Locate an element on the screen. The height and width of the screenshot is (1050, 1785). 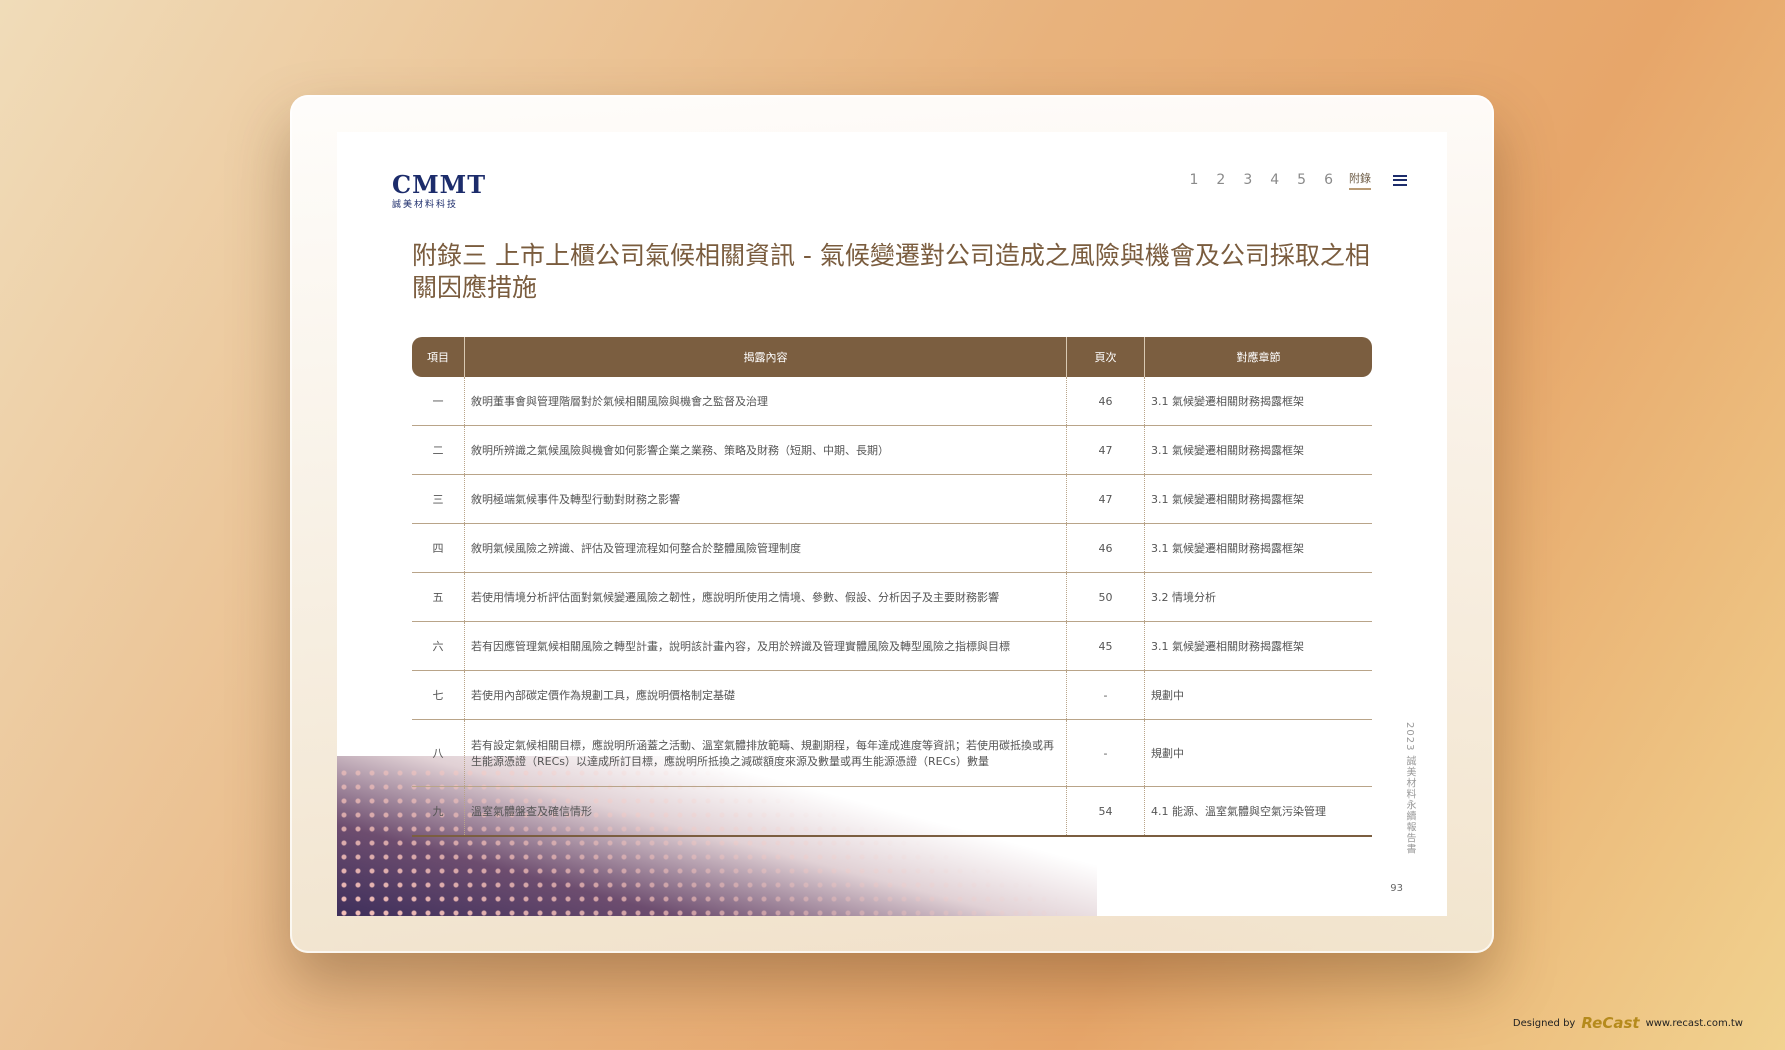
row-item: 八 is located at coordinates (438, 753).